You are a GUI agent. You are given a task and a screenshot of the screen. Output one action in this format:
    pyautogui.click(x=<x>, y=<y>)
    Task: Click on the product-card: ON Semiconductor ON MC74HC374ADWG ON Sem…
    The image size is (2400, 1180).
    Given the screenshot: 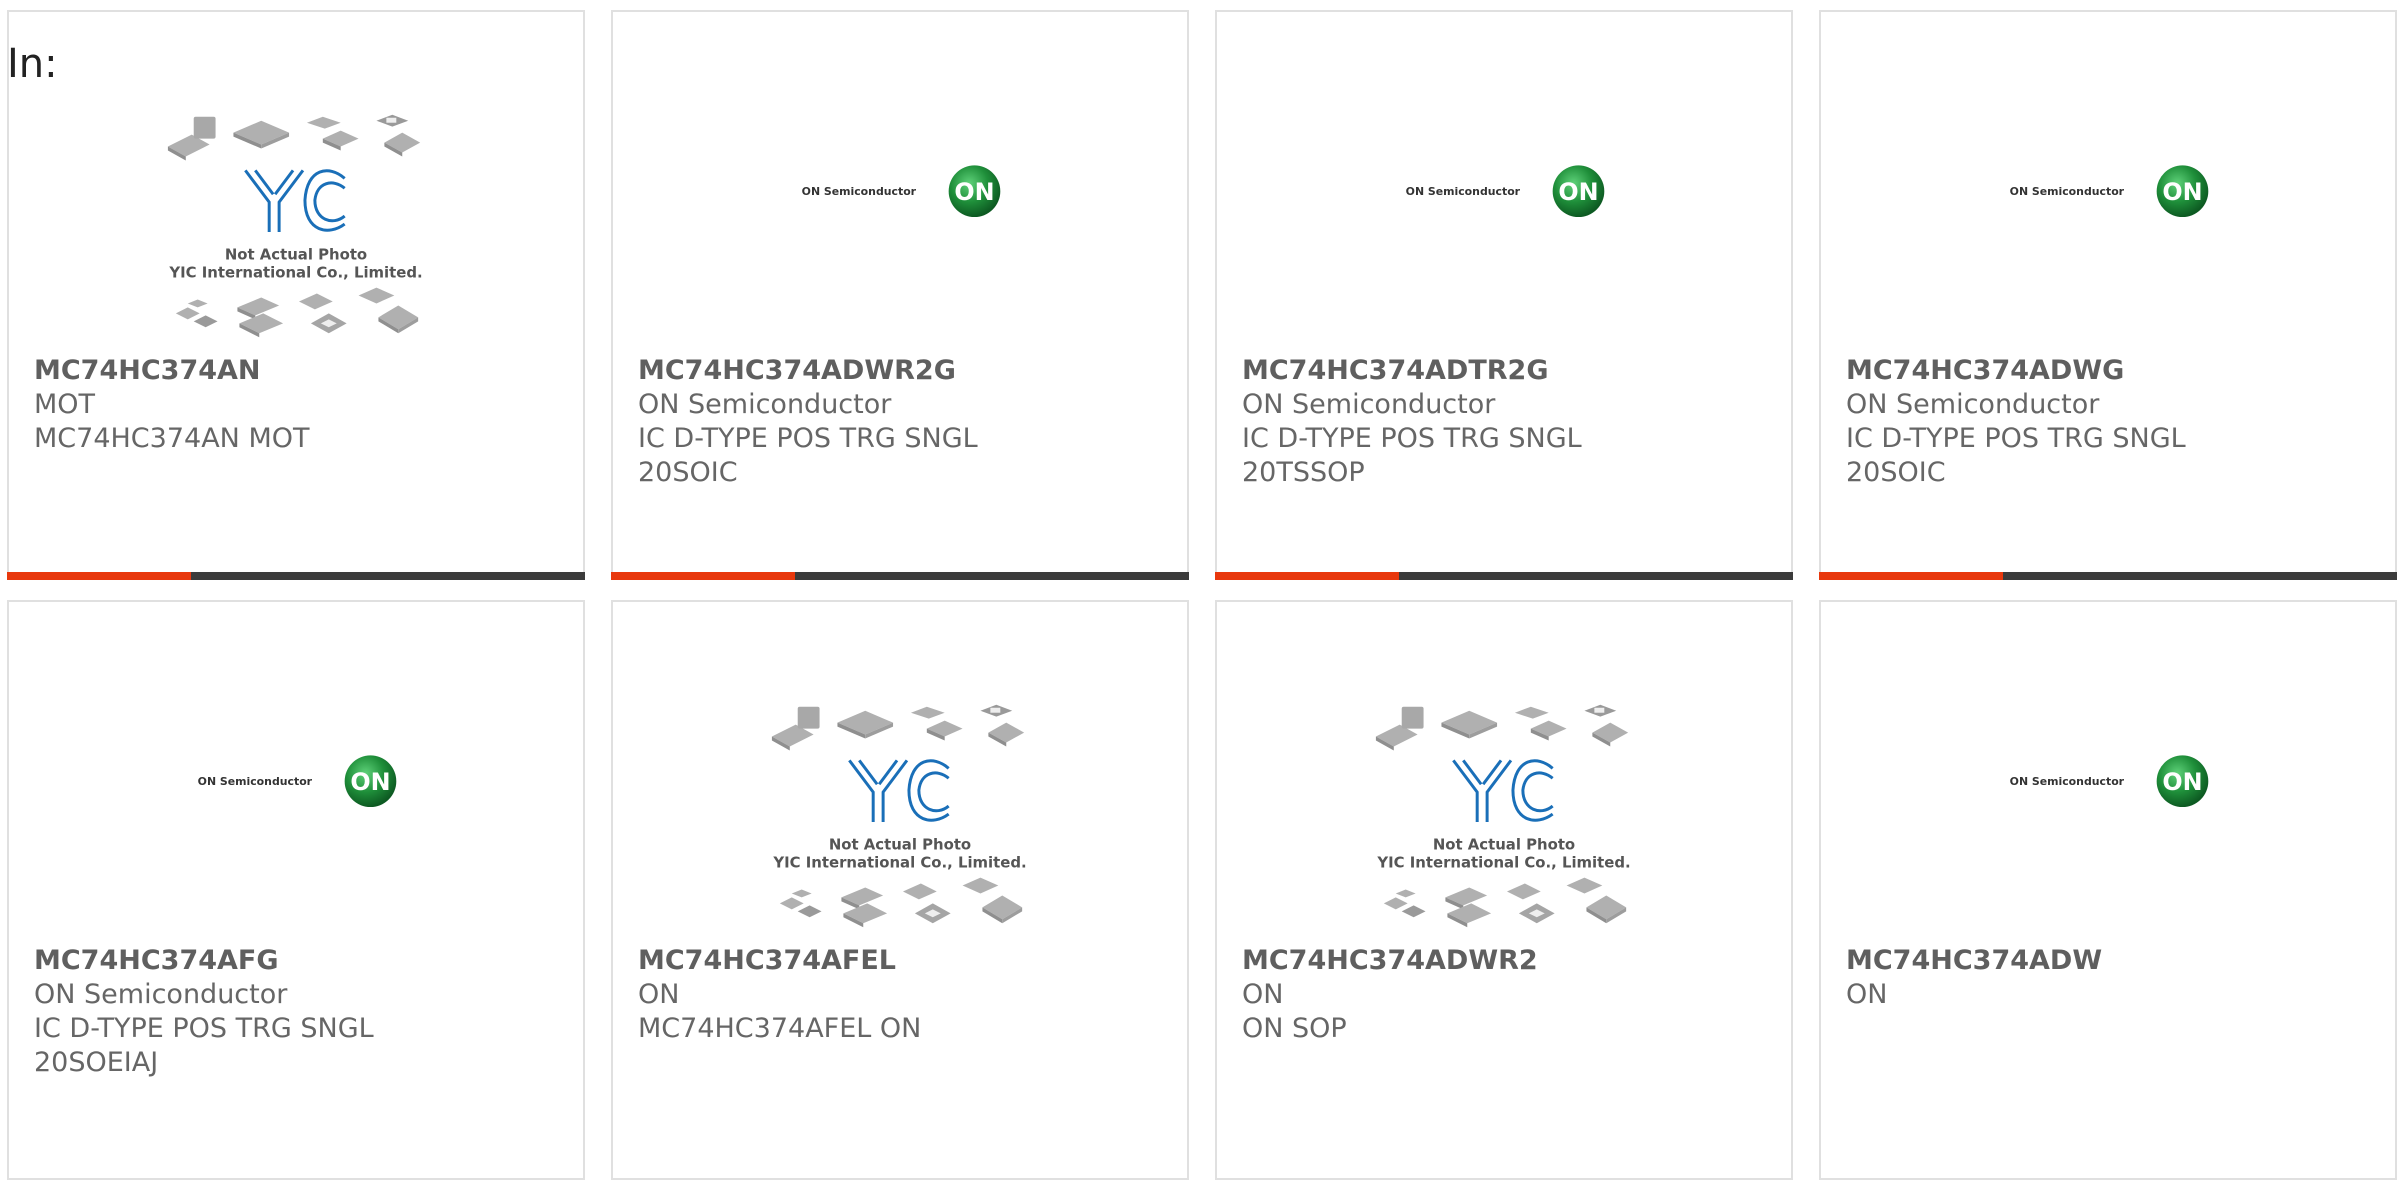 What is the action you would take?
    pyautogui.click(x=2108, y=295)
    